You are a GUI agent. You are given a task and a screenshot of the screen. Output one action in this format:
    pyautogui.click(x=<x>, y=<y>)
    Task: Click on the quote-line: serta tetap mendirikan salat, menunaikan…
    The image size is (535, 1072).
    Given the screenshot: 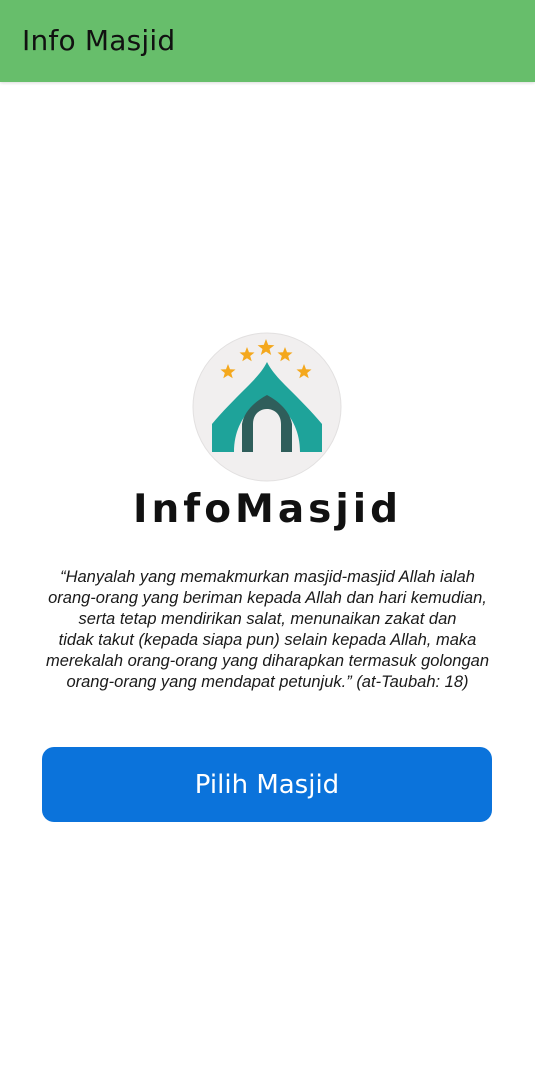 What is the action you would take?
    pyautogui.click(x=267, y=619)
    